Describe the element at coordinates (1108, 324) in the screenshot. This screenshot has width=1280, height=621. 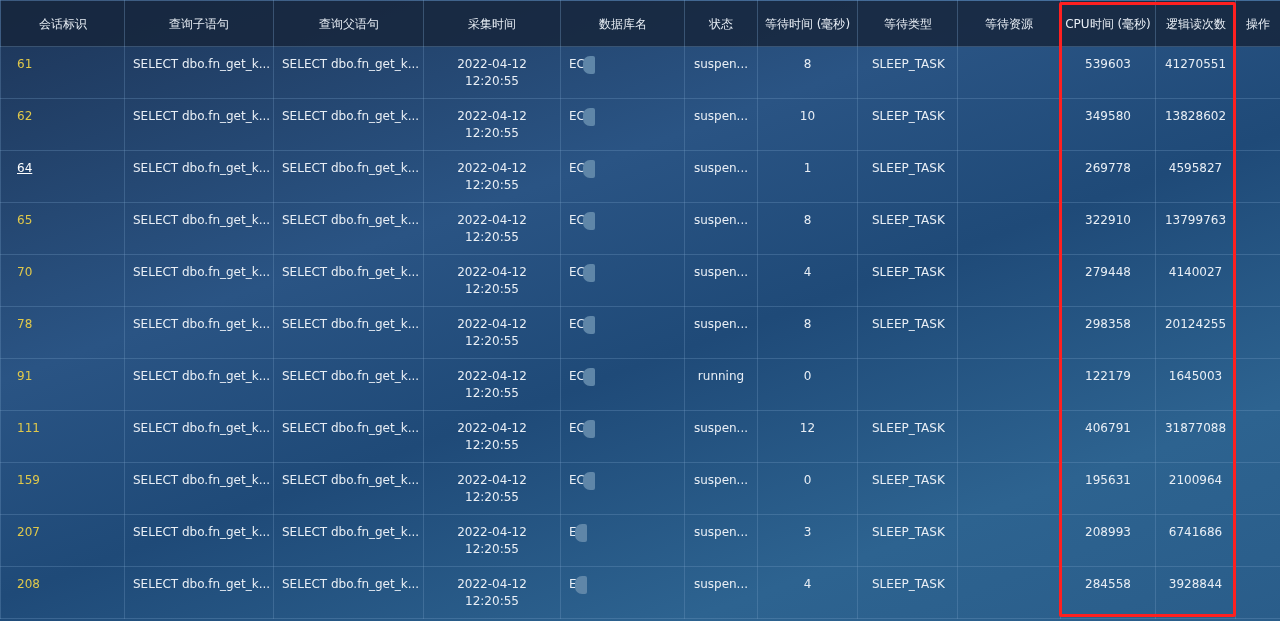
I see `table-cell: 298358` at that location.